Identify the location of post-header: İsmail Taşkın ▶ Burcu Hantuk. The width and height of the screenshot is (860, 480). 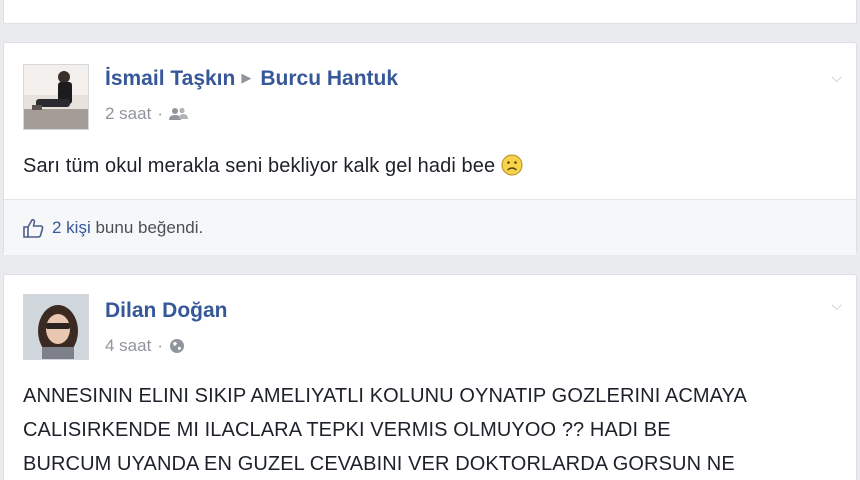
(251, 79).